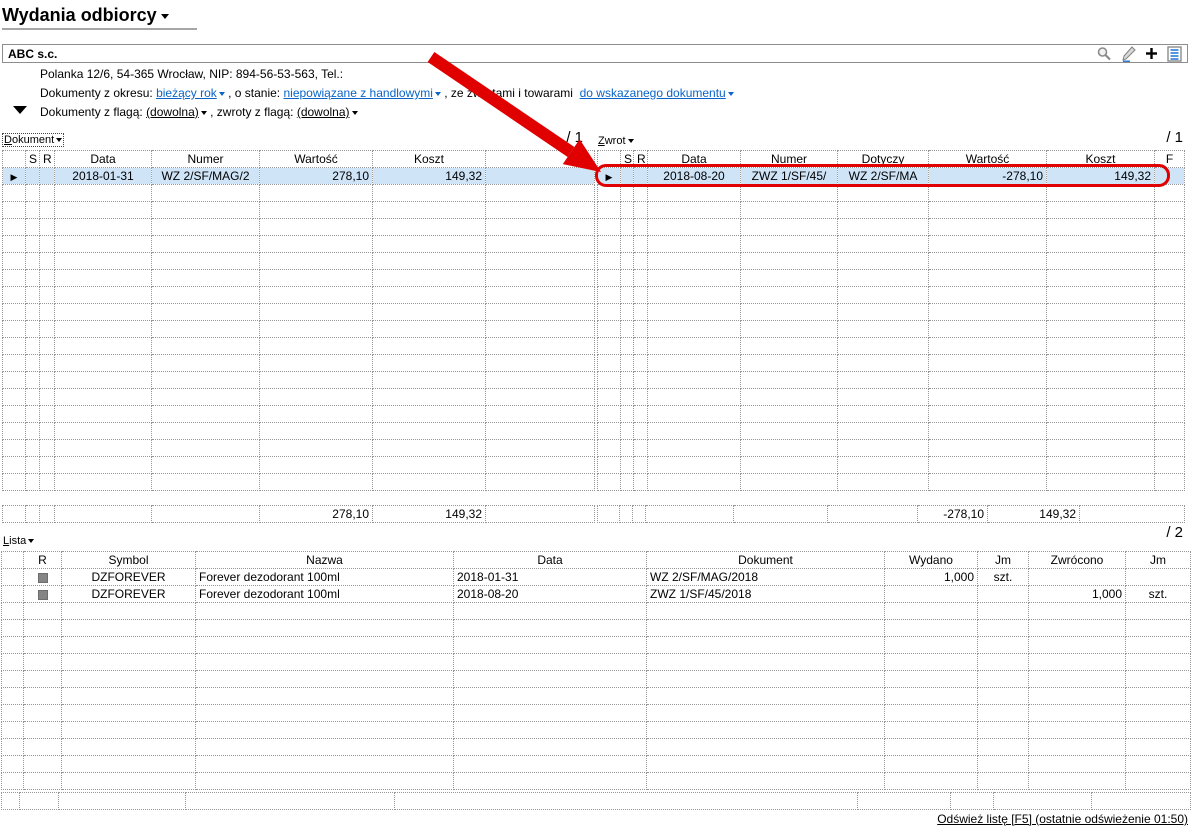  I want to click on page-title: Wydania odbiorcy, so click(79, 15).